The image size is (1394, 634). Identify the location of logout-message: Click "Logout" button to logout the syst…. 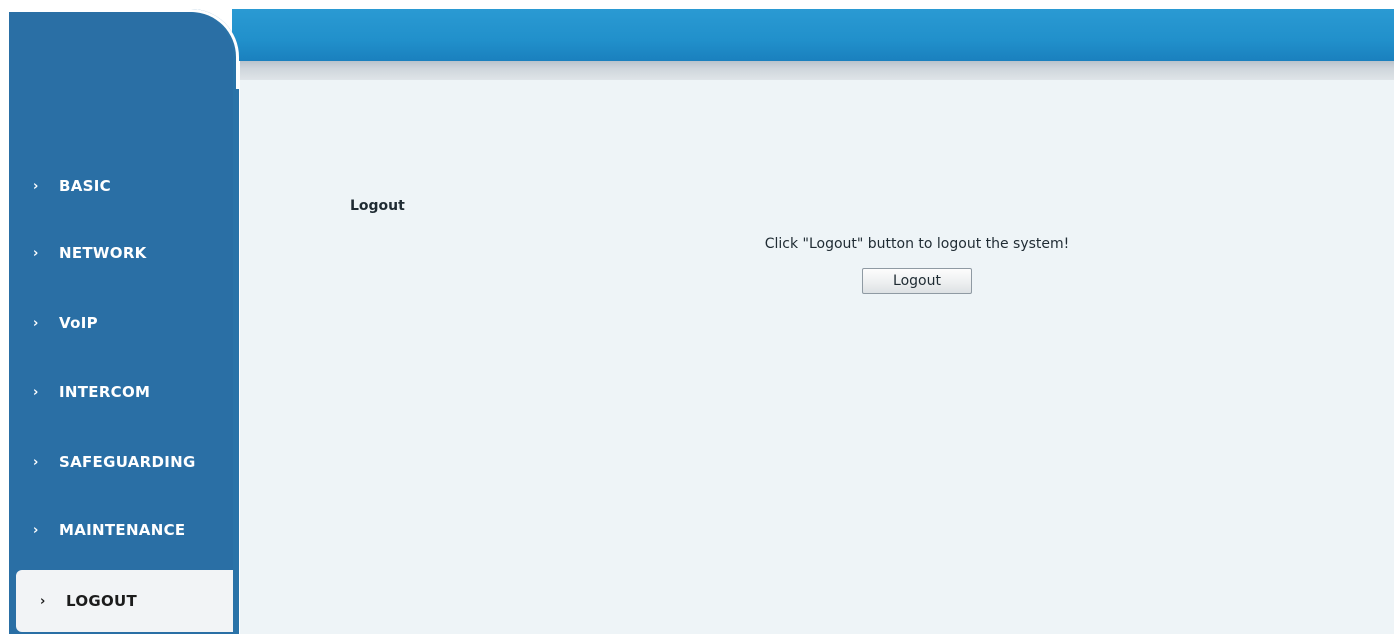
(917, 244).